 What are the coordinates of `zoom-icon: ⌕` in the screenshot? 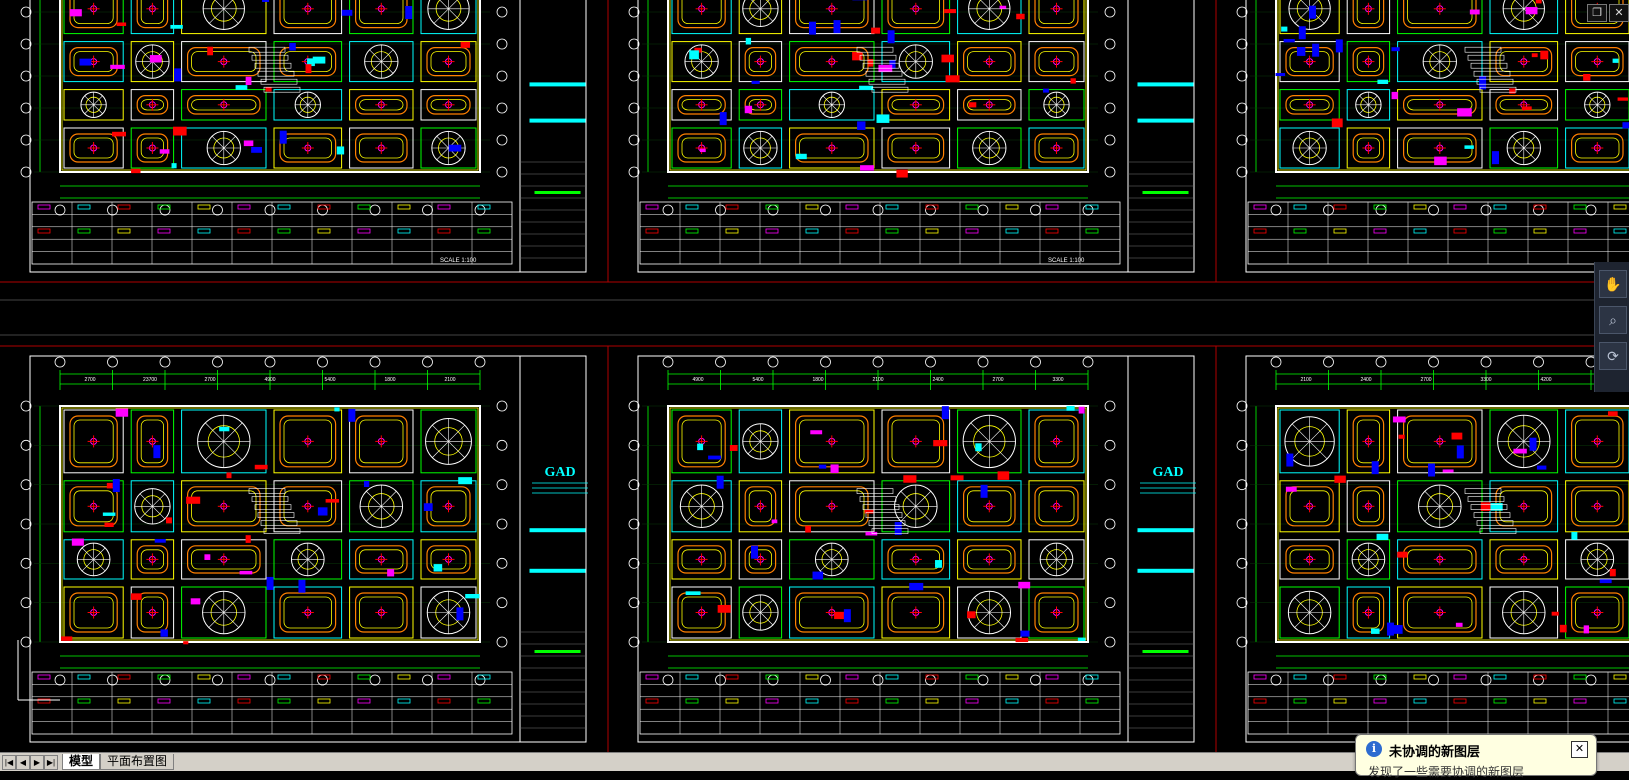 It's located at (1613, 320).